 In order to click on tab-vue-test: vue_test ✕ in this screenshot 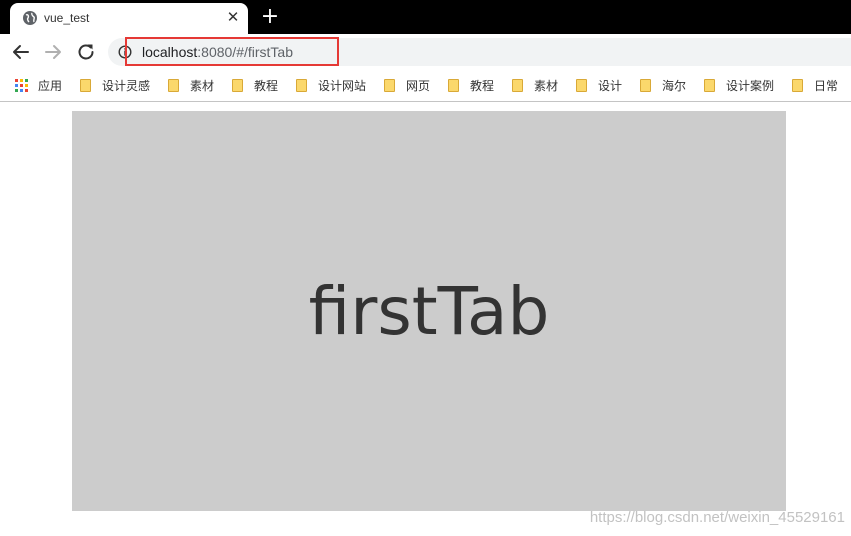, I will do `click(129, 18)`.